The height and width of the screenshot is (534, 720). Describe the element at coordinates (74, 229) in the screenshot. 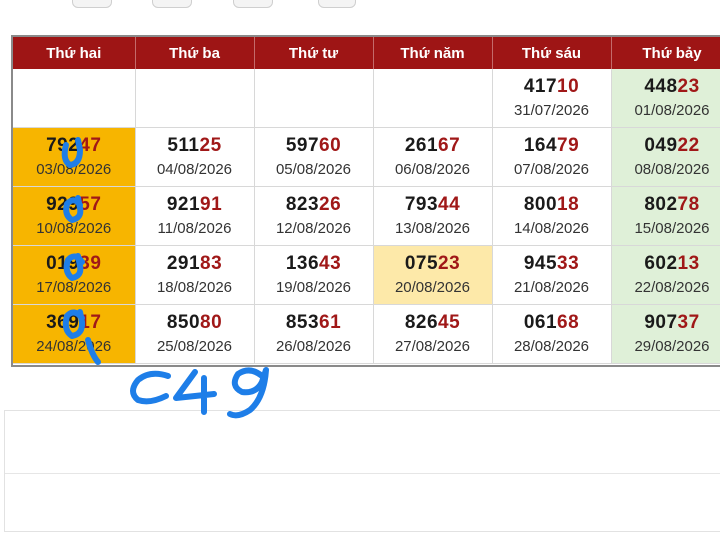

I see `result-date: 10/08/2026` at that location.